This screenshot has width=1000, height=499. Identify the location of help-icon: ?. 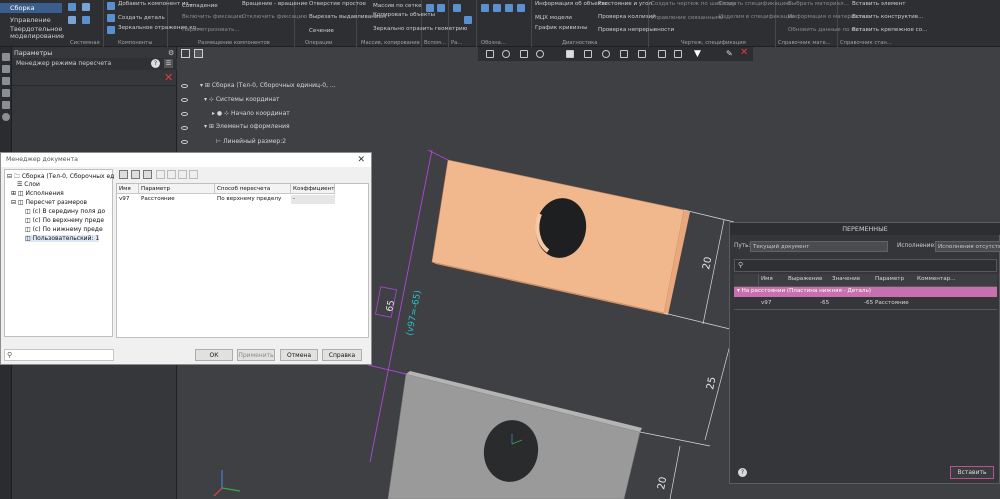
(742, 472).